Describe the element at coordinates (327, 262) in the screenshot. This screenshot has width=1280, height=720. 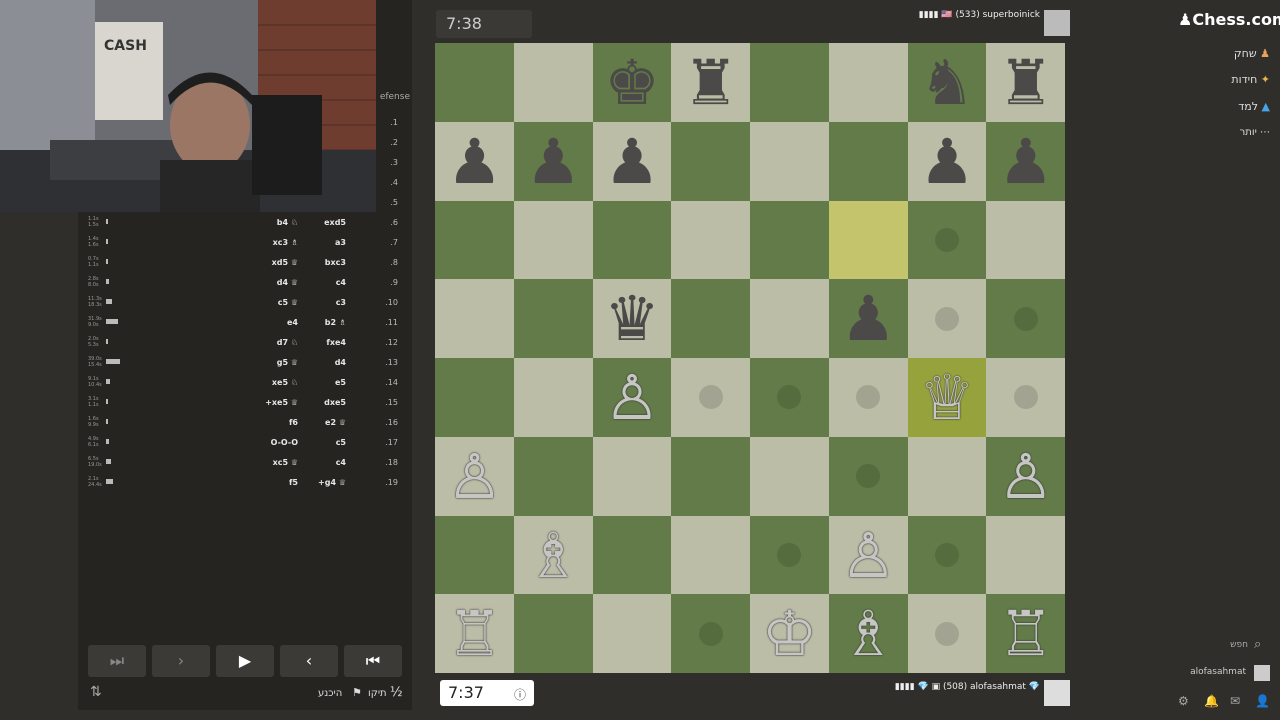
I see `move-black: bxc3` at that location.